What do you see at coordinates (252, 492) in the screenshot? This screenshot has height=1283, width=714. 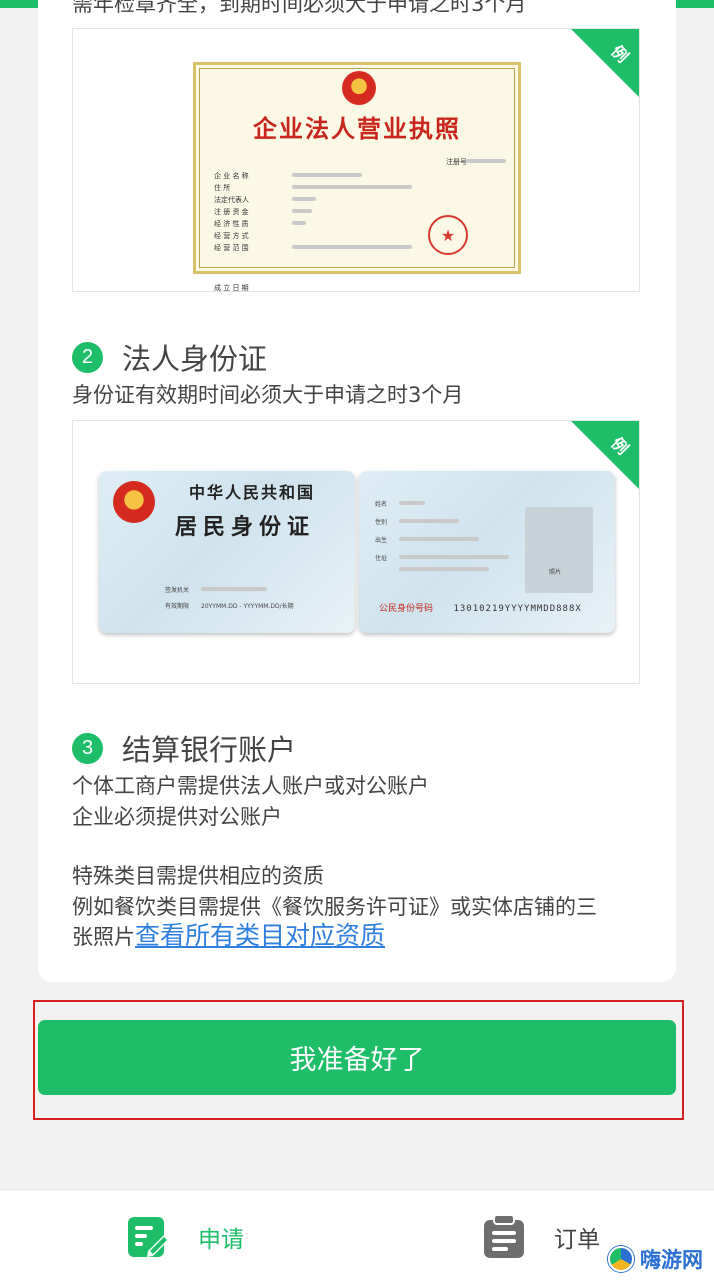 I see `id-country-name: 中华人民共和国` at bounding box center [252, 492].